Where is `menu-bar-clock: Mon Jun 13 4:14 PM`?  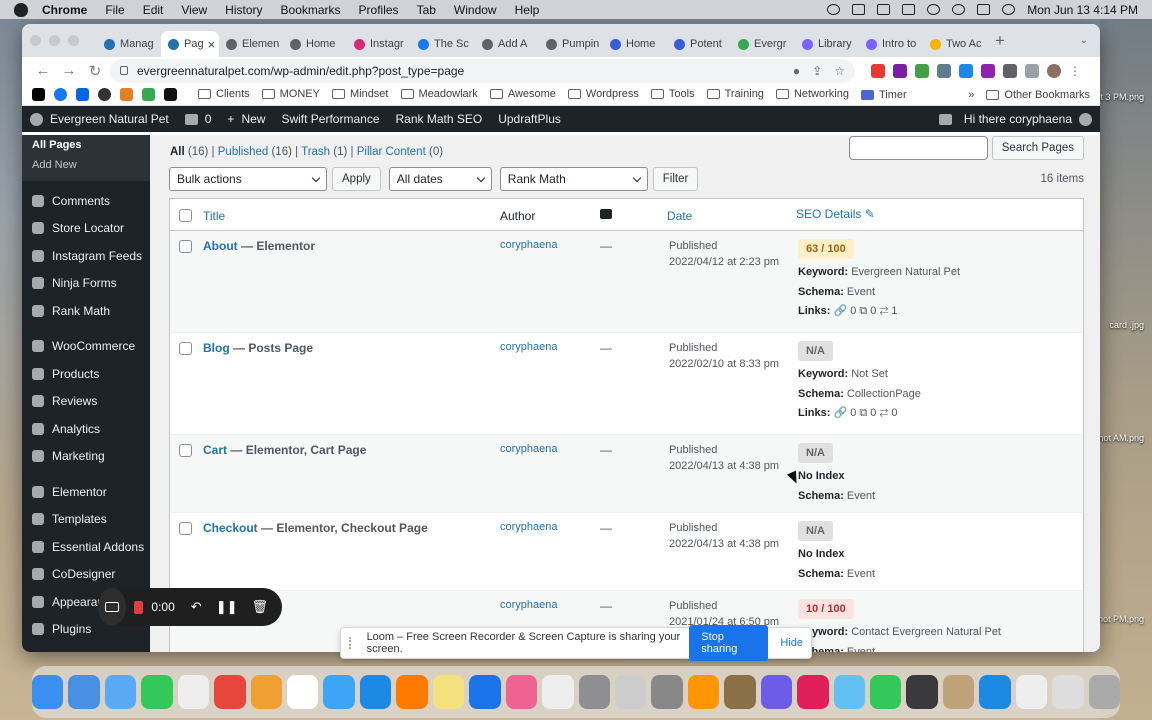 menu-bar-clock: Mon Jun 13 4:14 PM is located at coordinates (1082, 10).